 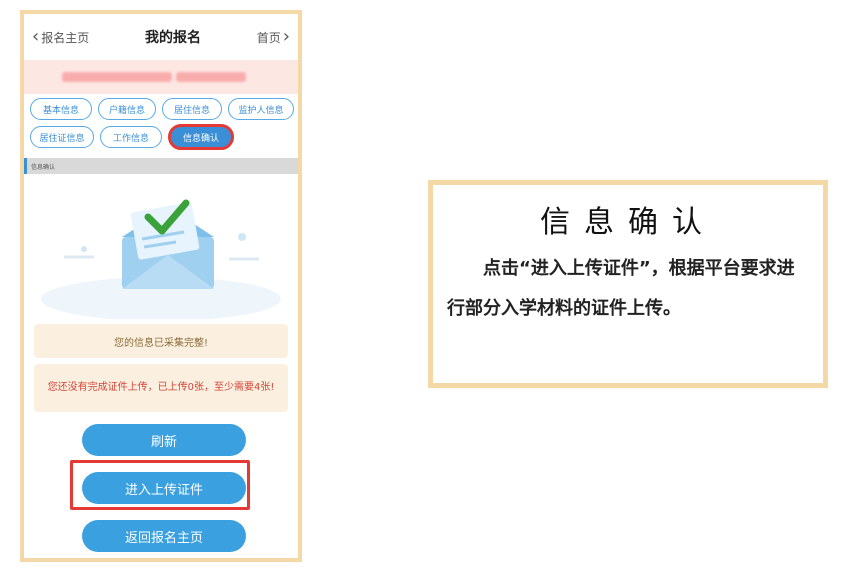 What do you see at coordinates (192, 109) in the screenshot?
I see `tab-residence-info: 居住信息` at bounding box center [192, 109].